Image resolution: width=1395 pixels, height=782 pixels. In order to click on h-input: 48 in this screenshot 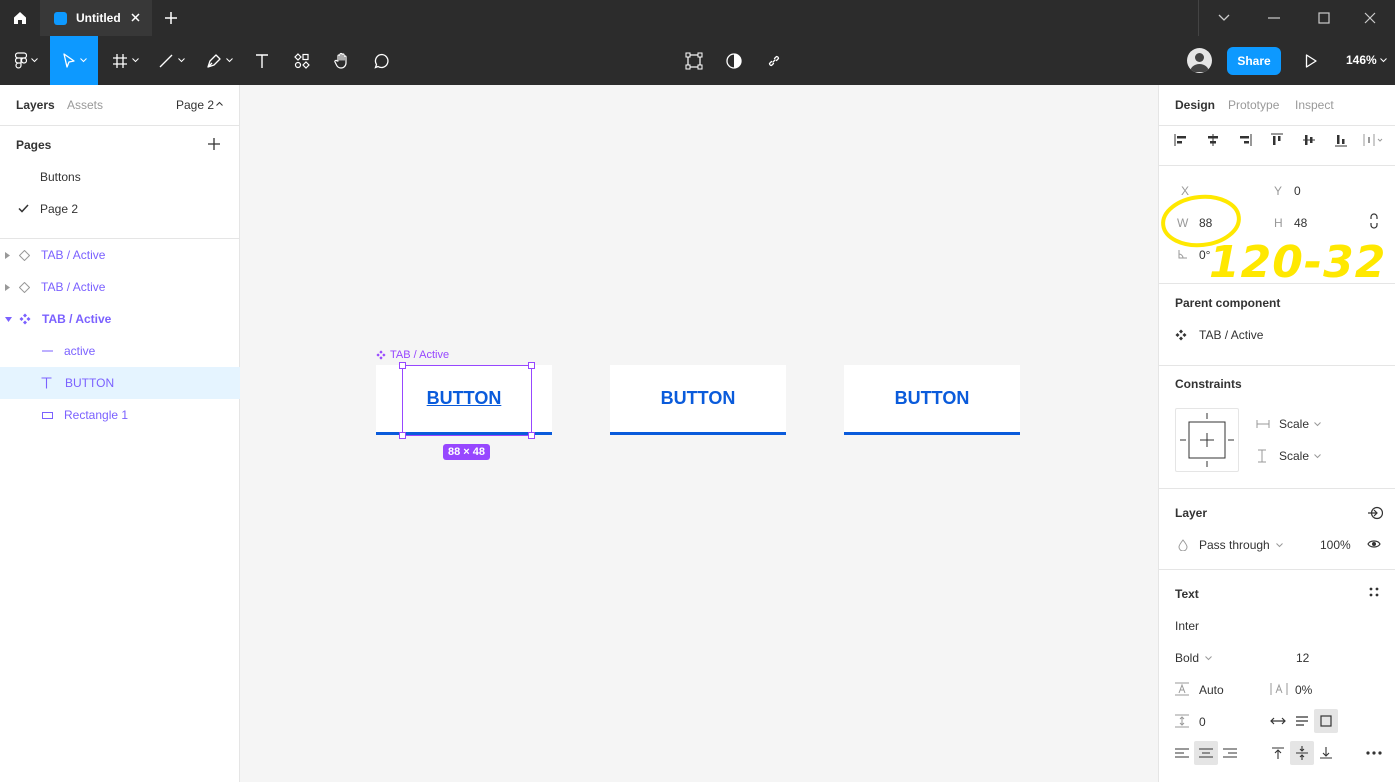, I will do `click(1300, 223)`.